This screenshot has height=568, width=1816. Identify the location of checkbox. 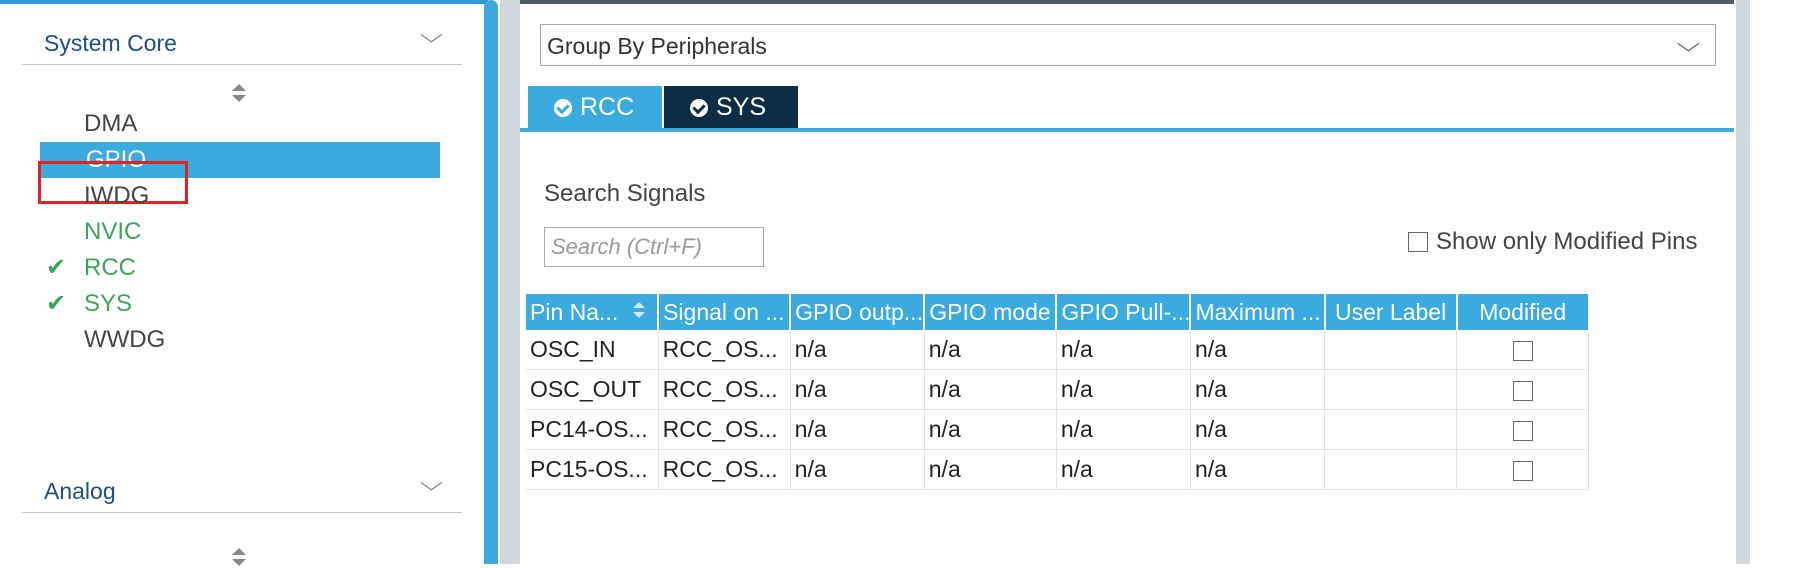
(1418, 242).